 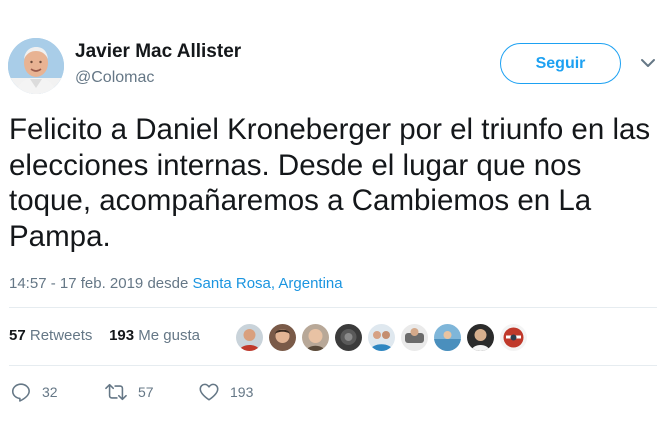 I want to click on author-avatar, so click(x=36, y=66).